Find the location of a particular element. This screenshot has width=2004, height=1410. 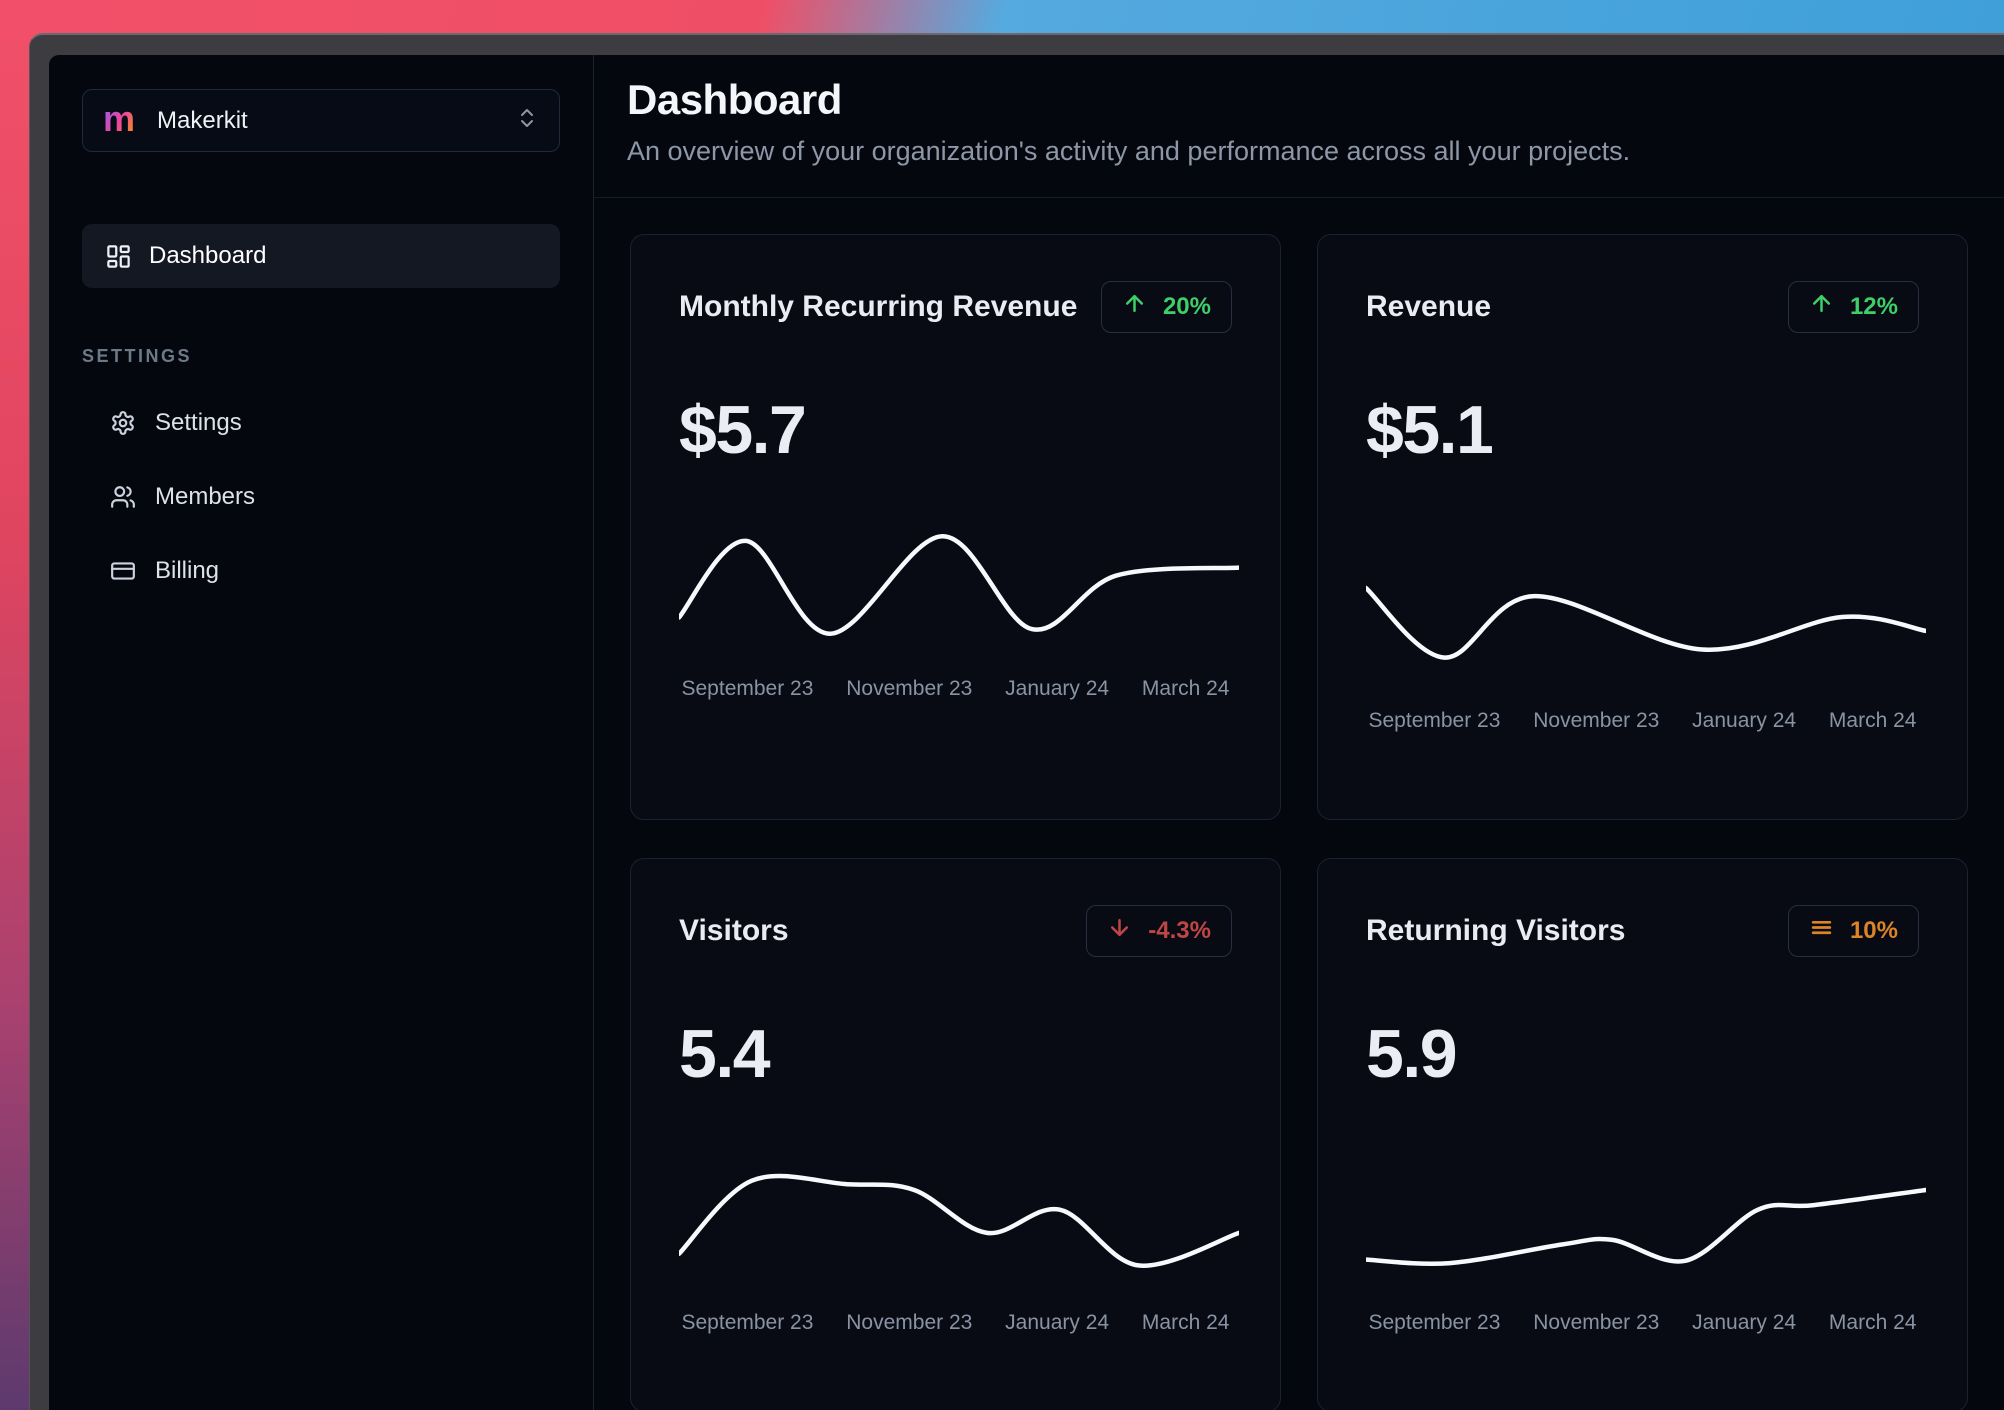

trend-bars-icon is located at coordinates (1821, 931).